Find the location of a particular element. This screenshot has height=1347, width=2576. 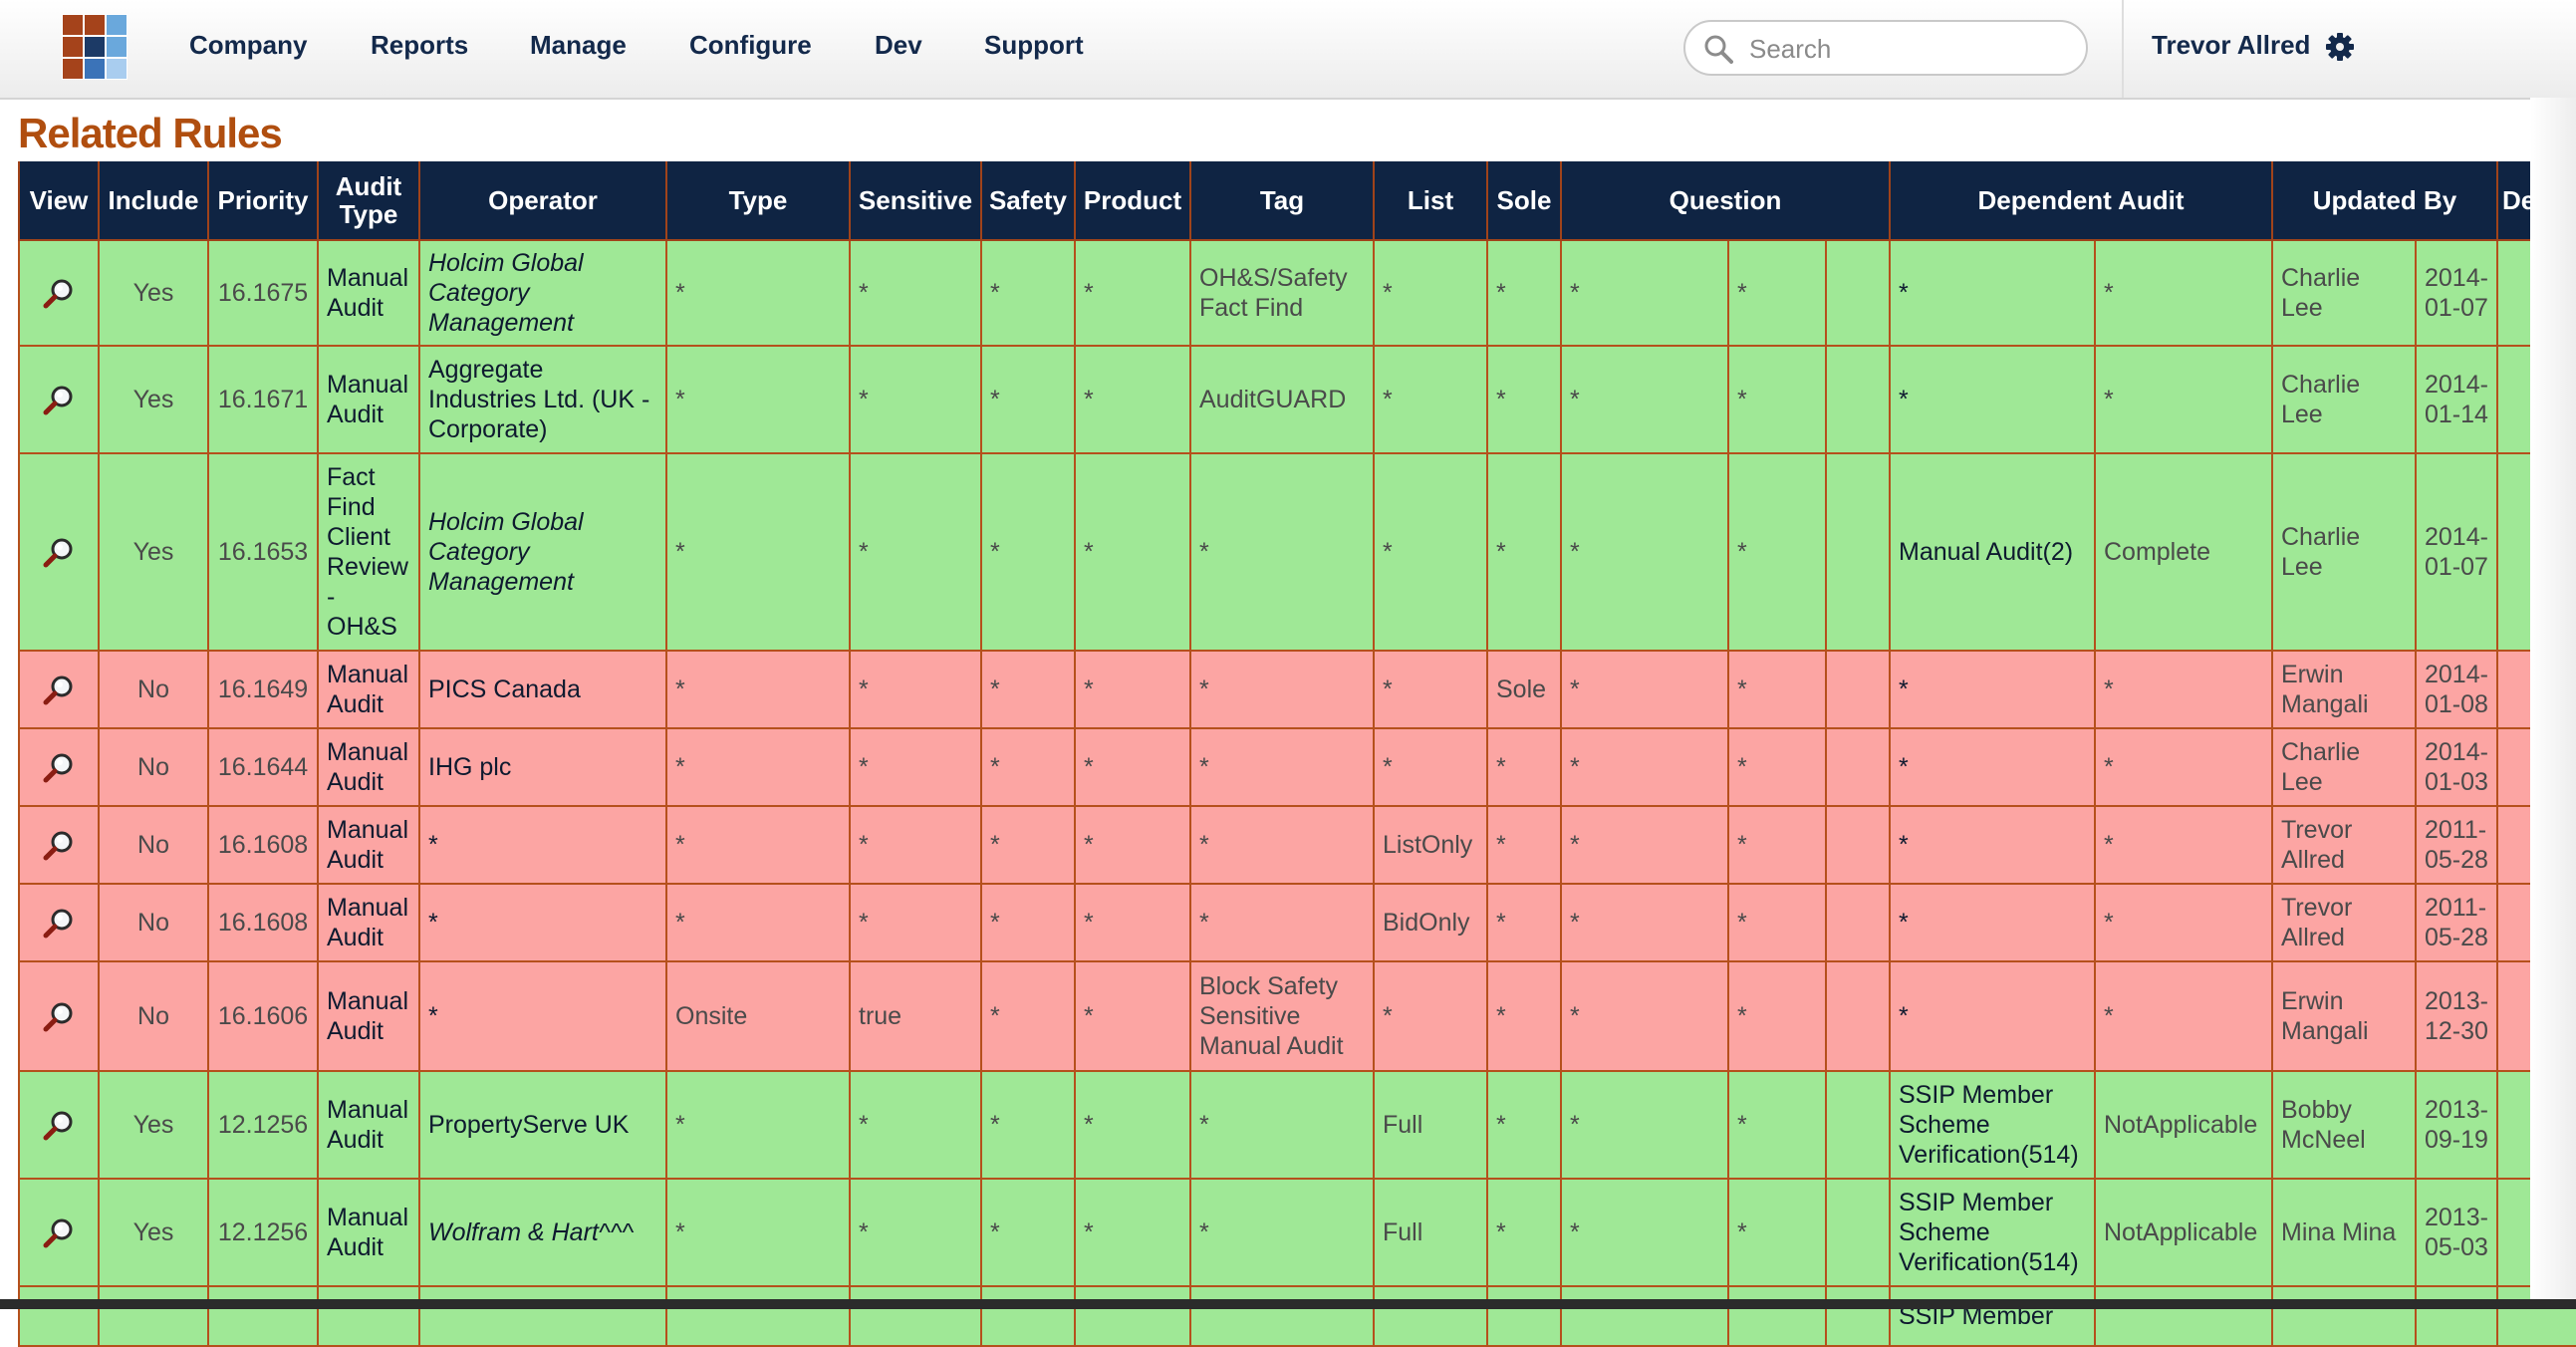

sole-cell is located at coordinates (1524, 1316).